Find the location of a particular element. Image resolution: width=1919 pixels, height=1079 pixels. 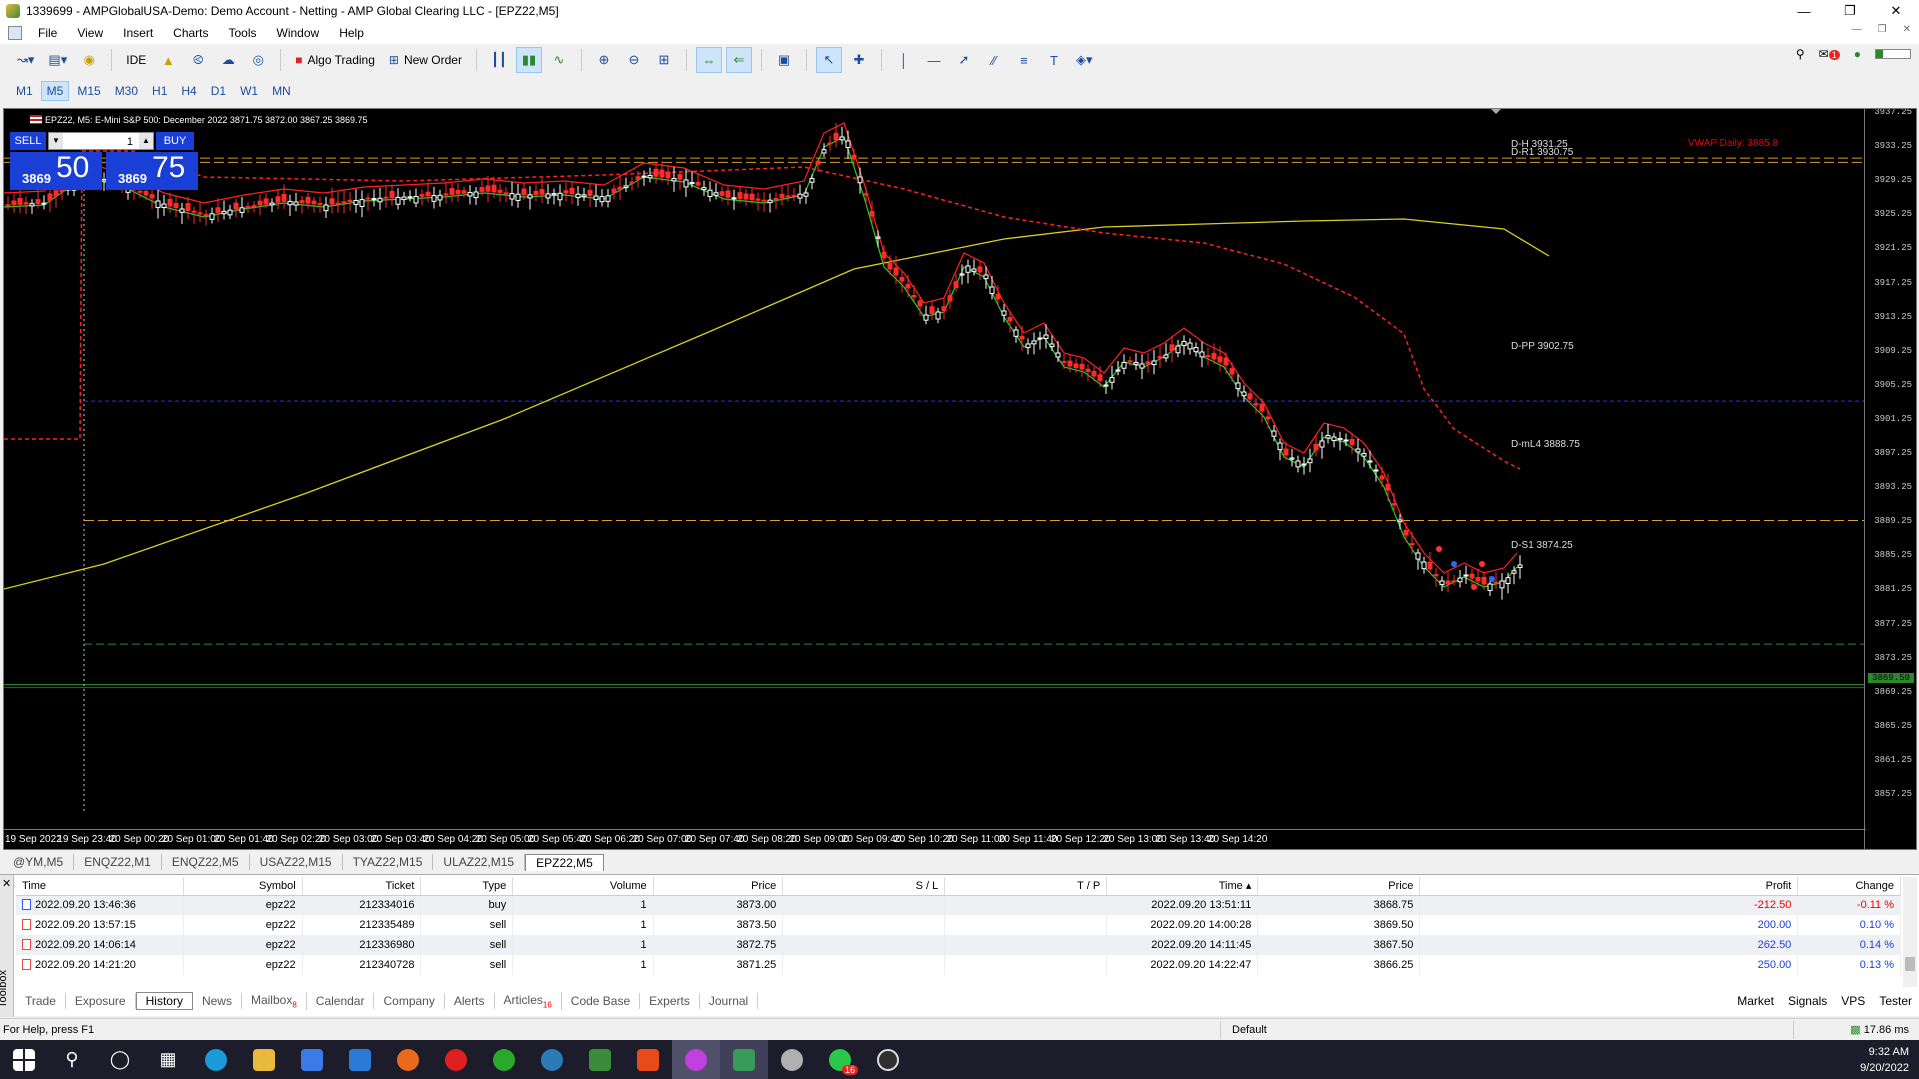

search-taskbar-icon: ⚲ is located at coordinates (72, 1059).